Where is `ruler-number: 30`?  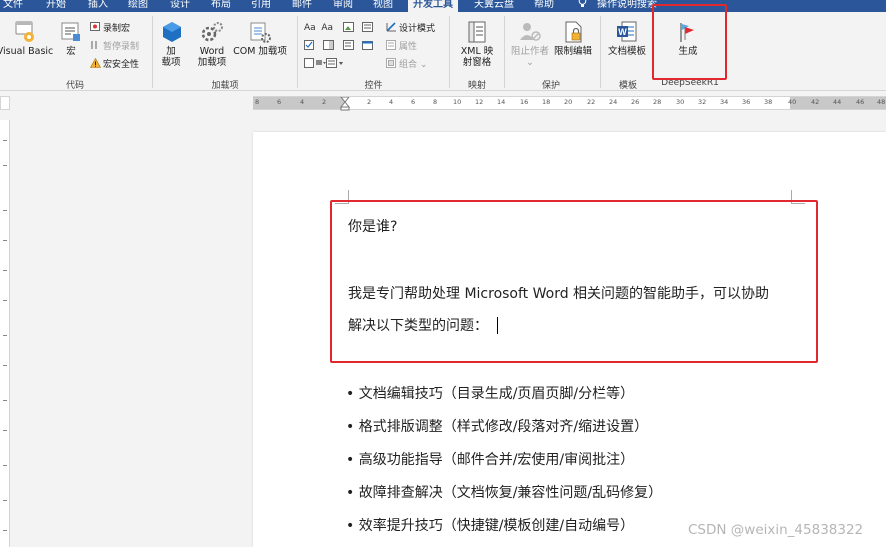
ruler-number: 30 is located at coordinates (680, 102).